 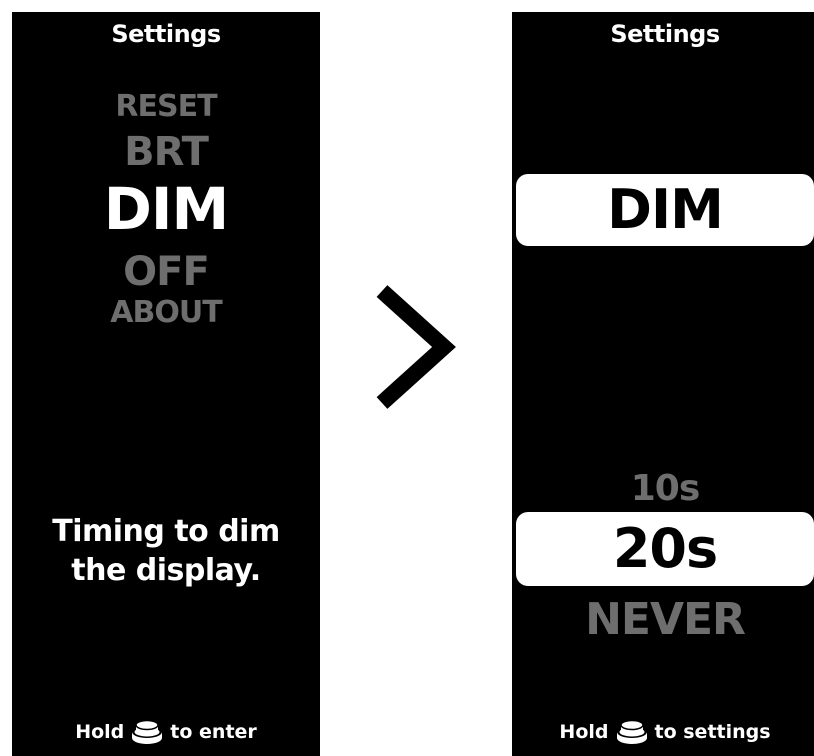 What do you see at coordinates (166, 551) in the screenshot?
I see `setting-description: Timing to dim the display.` at bounding box center [166, 551].